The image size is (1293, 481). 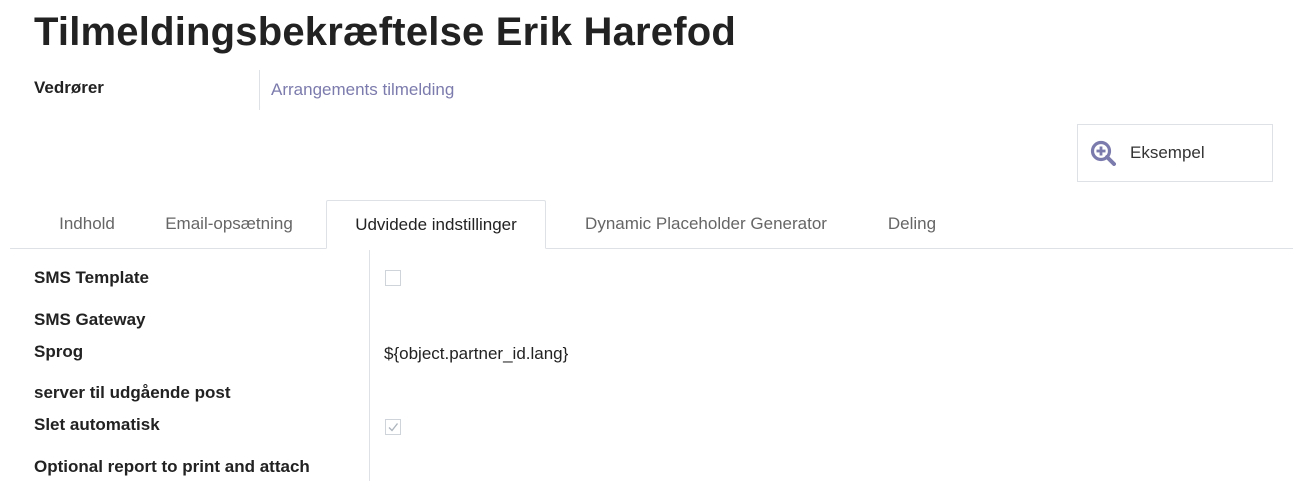 I want to click on tab-advanced-settings: Udvidede indstillinger, so click(x=436, y=224).